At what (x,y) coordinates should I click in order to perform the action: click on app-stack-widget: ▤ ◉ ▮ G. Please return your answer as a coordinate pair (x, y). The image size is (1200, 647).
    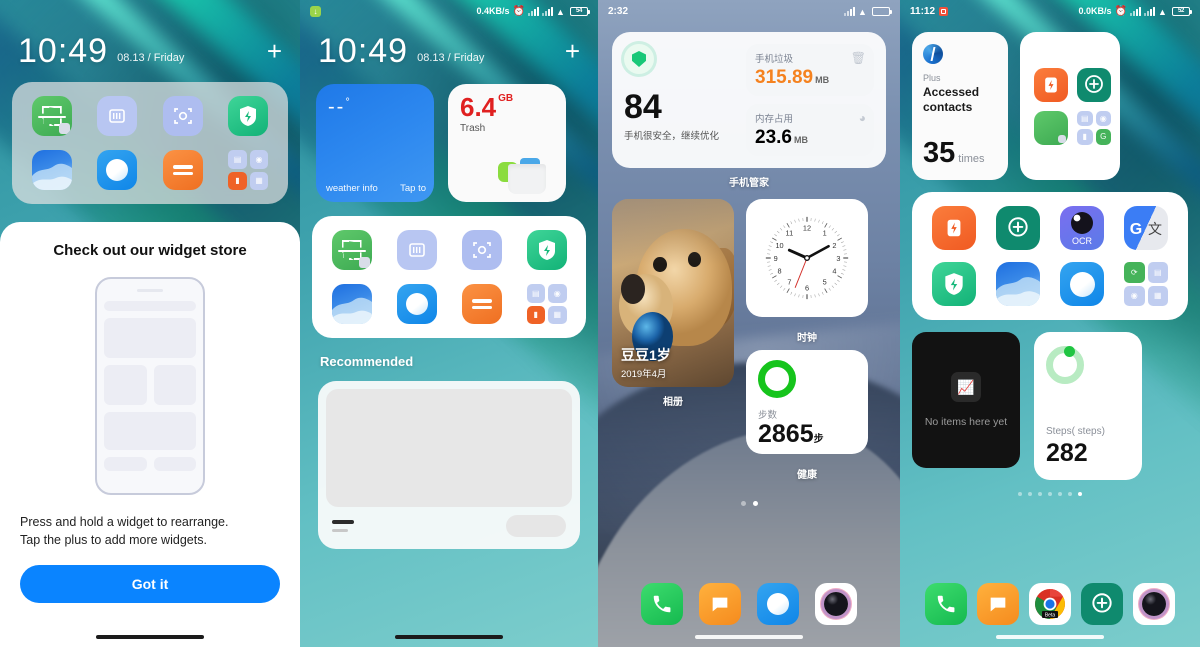
    Looking at the image, I should click on (1070, 106).